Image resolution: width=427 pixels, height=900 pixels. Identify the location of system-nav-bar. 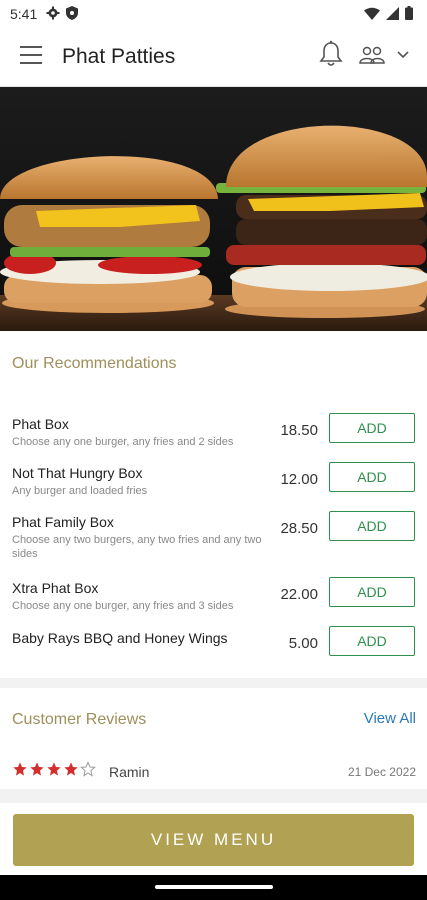
(213, 887).